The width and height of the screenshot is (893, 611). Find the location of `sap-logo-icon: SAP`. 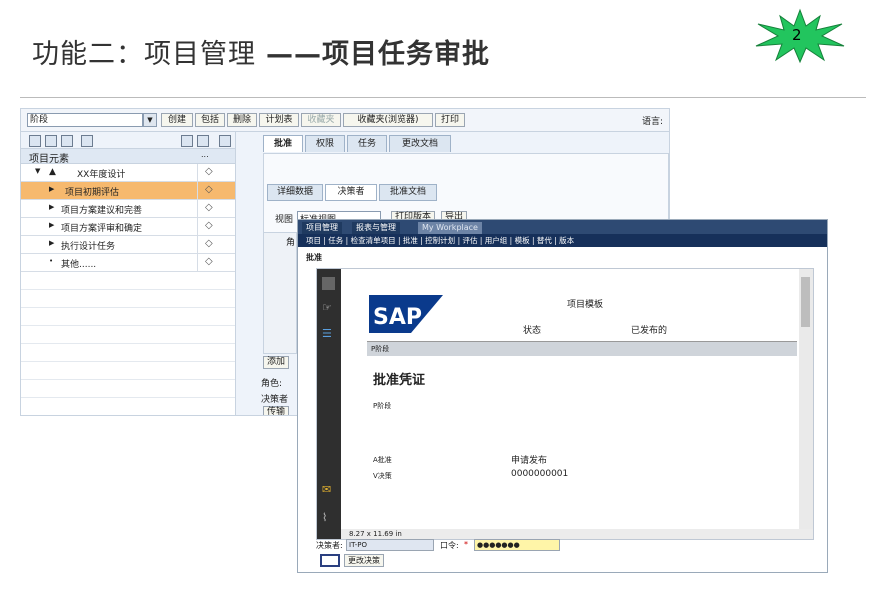

sap-logo-icon: SAP is located at coordinates (406, 314).